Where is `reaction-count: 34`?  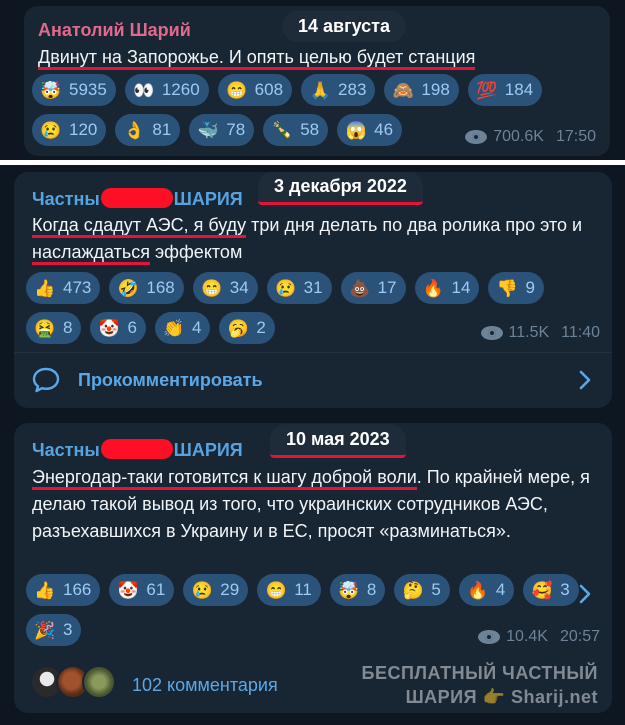
reaction-count: 34 is located at coordinates (239, 287).